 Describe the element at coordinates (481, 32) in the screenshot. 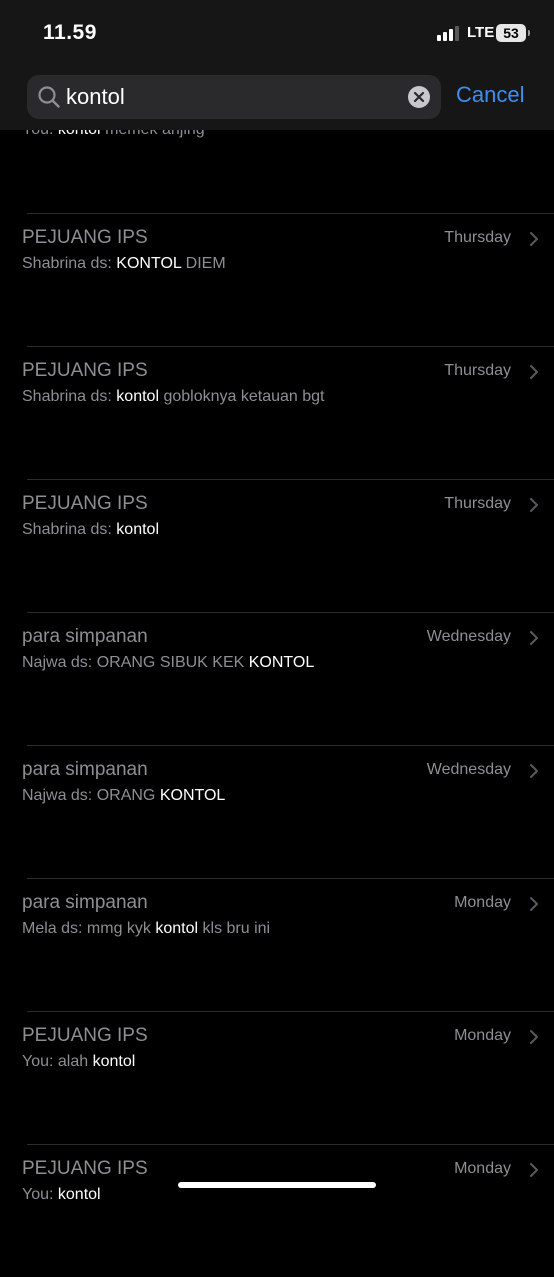

I see `network-type: LTE` at that location.